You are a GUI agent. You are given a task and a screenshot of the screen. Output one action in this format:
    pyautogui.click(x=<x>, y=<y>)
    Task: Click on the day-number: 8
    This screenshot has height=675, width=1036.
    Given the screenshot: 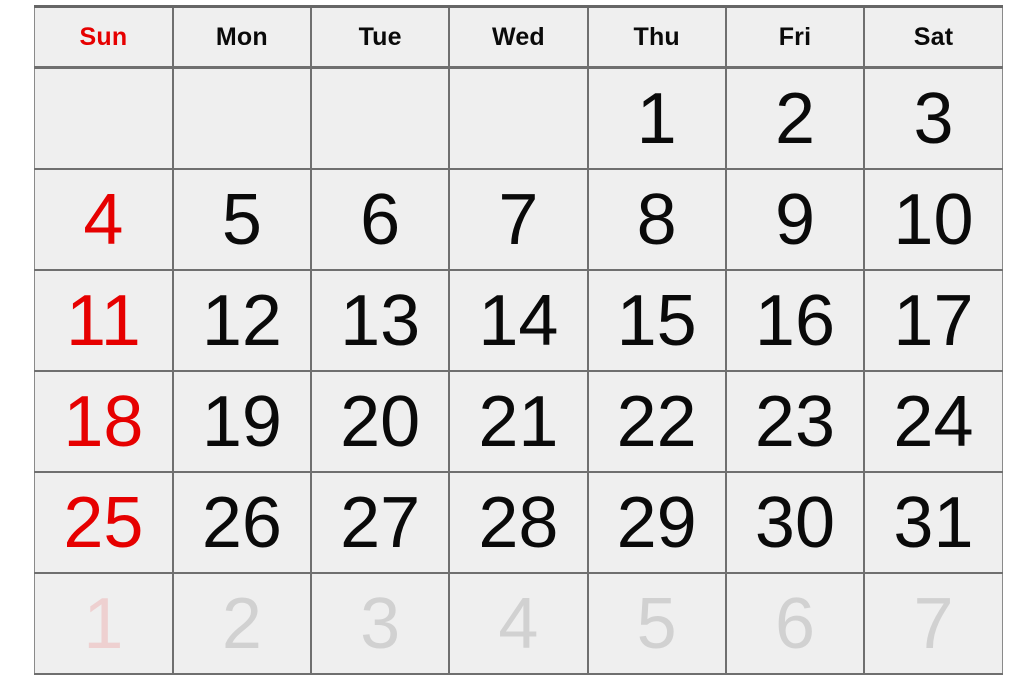 What is the action you would take?
    pyautogui.click(x=656, y=219)
    